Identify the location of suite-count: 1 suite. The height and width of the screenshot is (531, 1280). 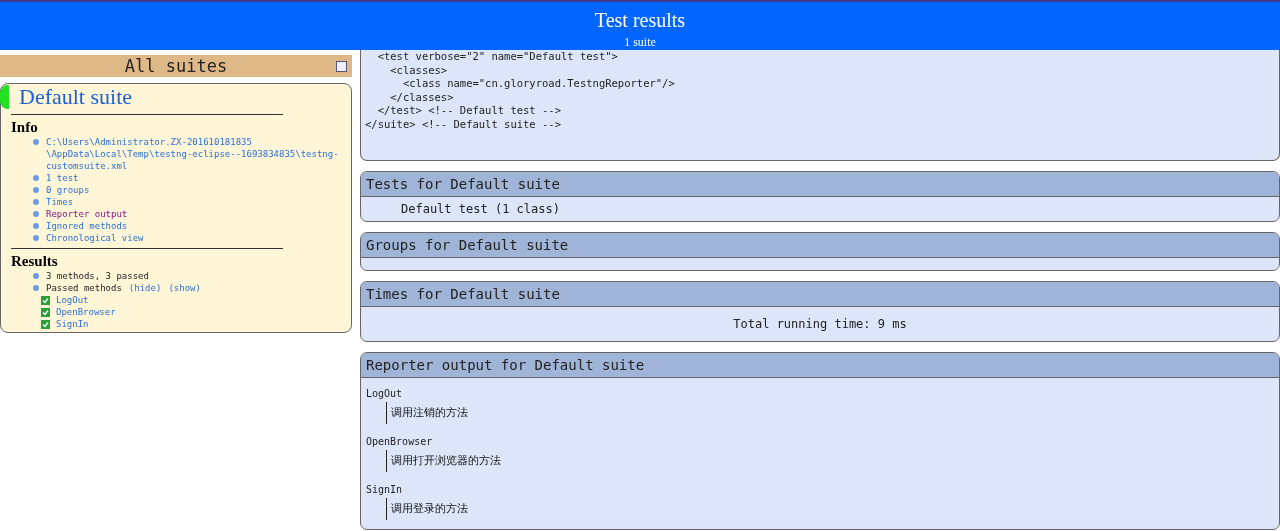
(640, 42).